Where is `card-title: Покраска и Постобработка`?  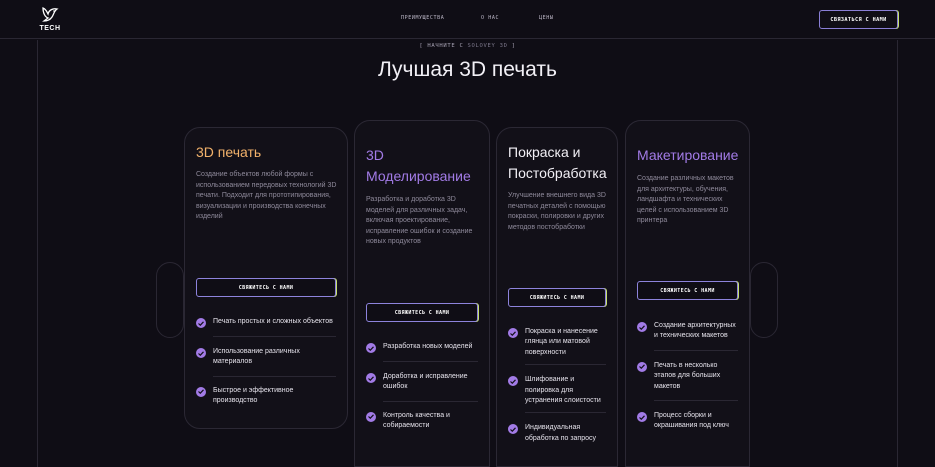
card-title: Покраска и Постобработка is located at coordinates (557, 162).